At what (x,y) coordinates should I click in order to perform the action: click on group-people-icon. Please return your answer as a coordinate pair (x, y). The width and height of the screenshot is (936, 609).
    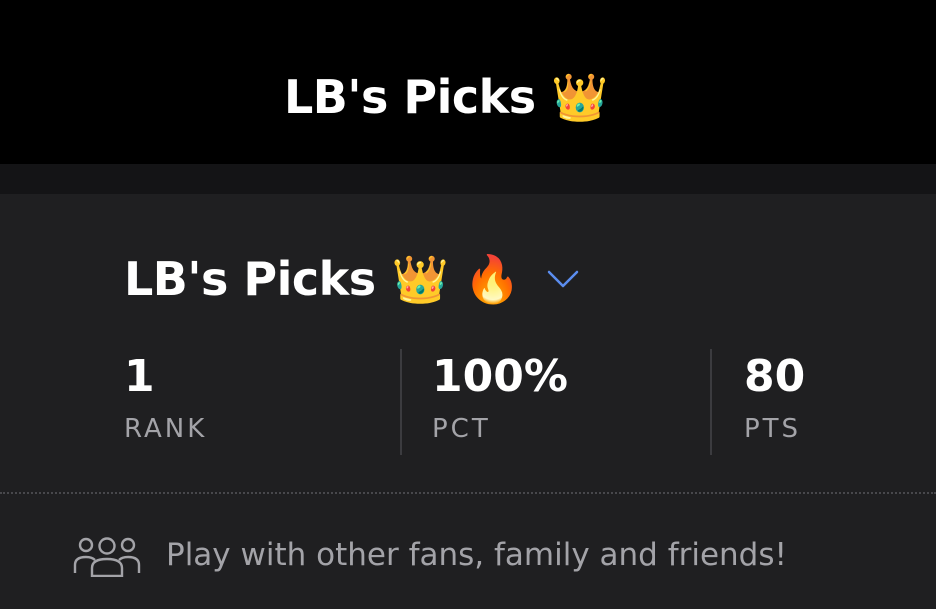
    Looking at the image, I should click on (107, 557).